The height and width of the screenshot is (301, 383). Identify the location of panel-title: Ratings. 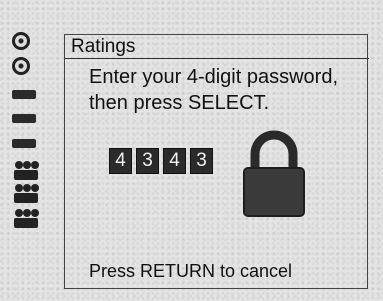
(217, 47).